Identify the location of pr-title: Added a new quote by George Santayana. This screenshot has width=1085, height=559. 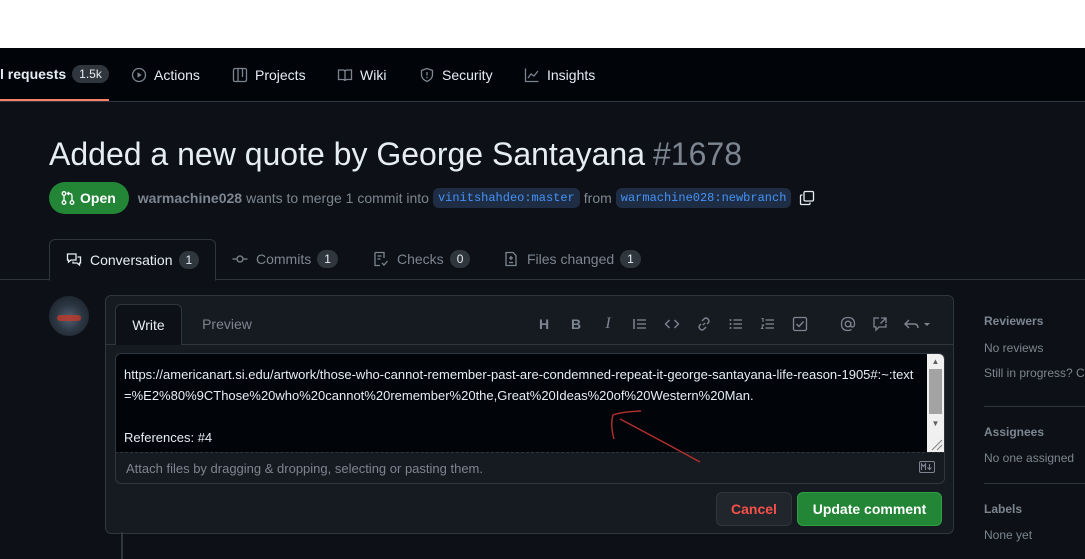
(347, 154).